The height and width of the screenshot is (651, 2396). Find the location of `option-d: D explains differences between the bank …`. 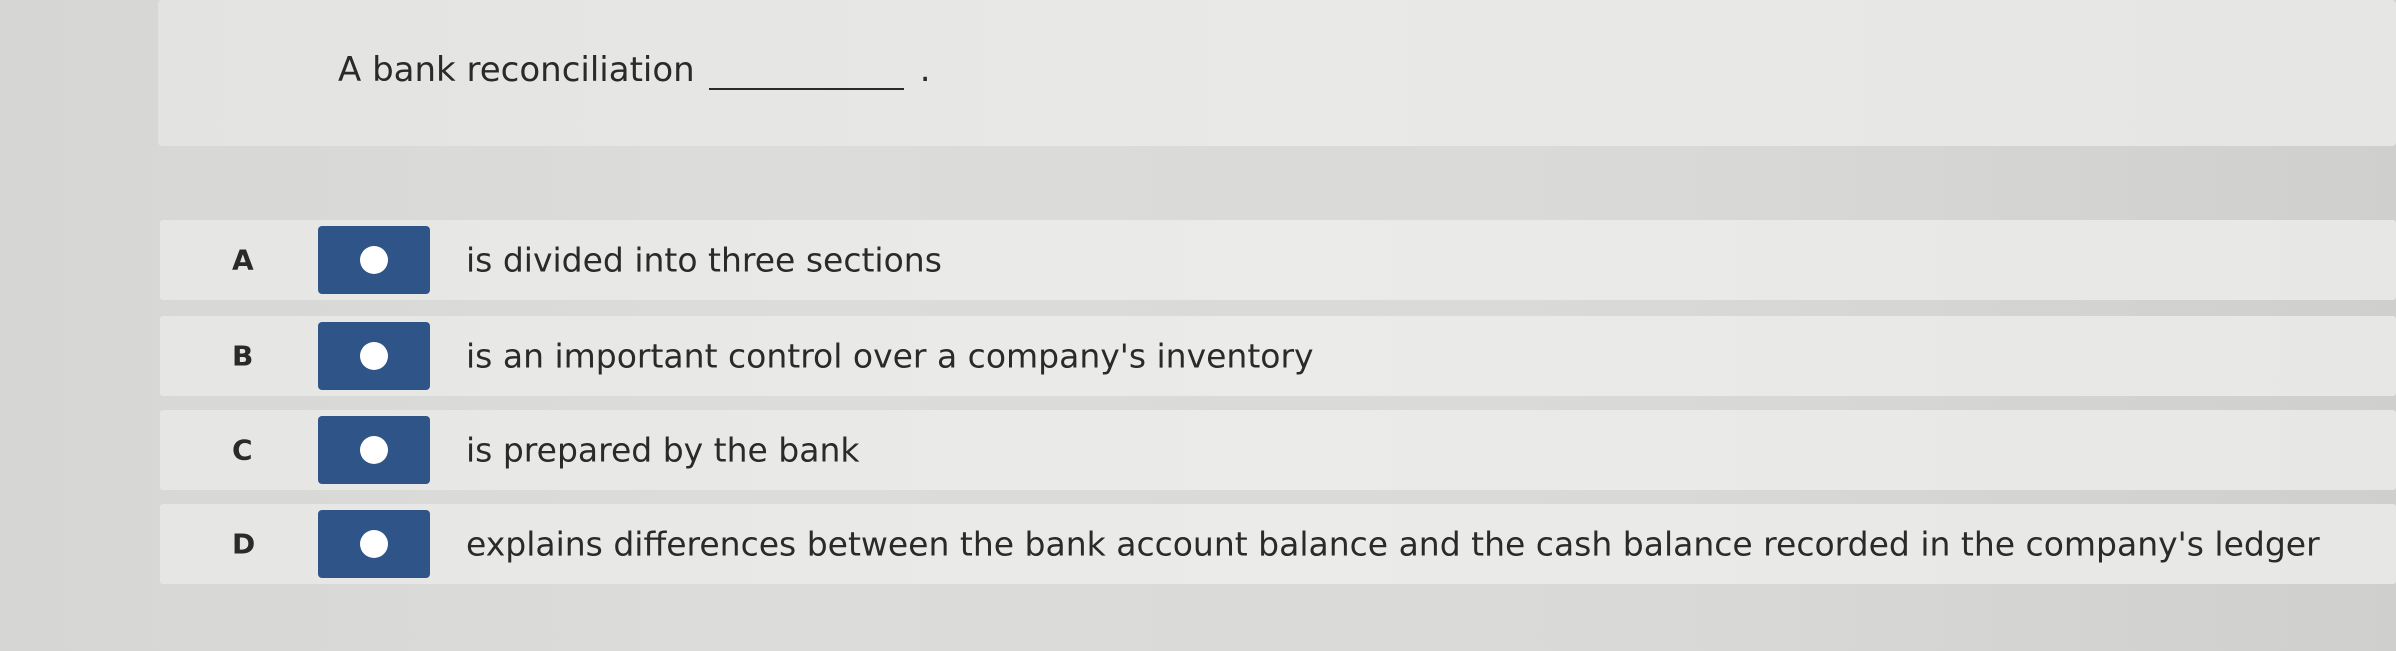

option-d: D explains differences between the bank … is located at coordinates (1278, 544).